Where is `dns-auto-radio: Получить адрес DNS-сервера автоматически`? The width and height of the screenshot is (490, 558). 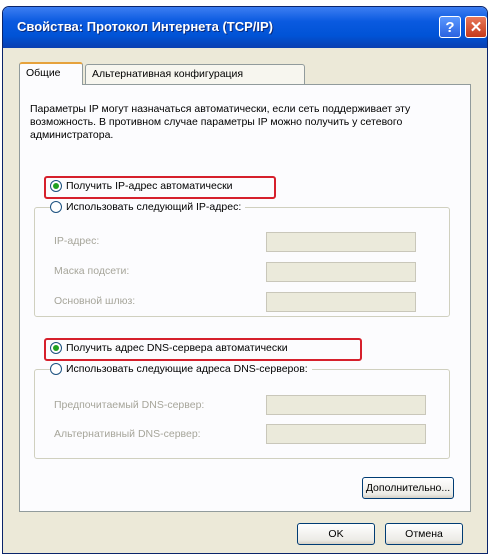 dns-auto-radio: Получить адрес DNS-сервера автоматически is located at coordinates (169, 348).